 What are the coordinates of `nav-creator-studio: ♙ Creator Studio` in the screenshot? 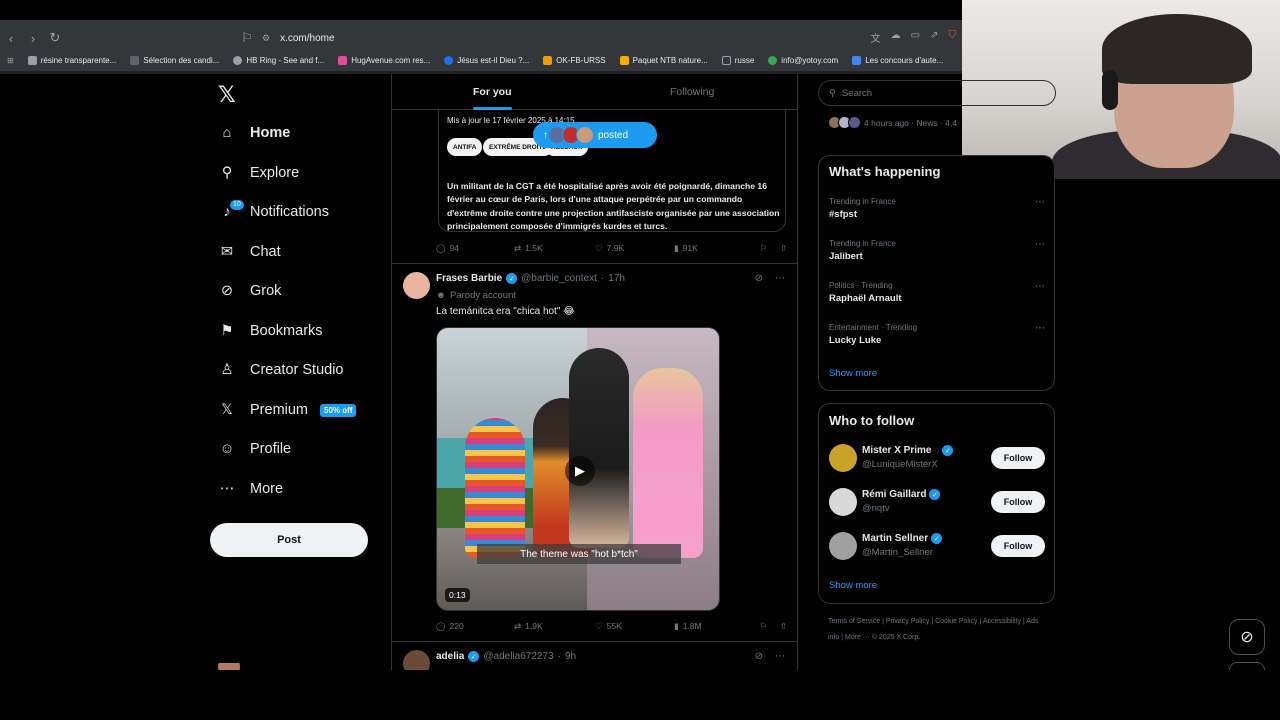 It's located at (281, 370).